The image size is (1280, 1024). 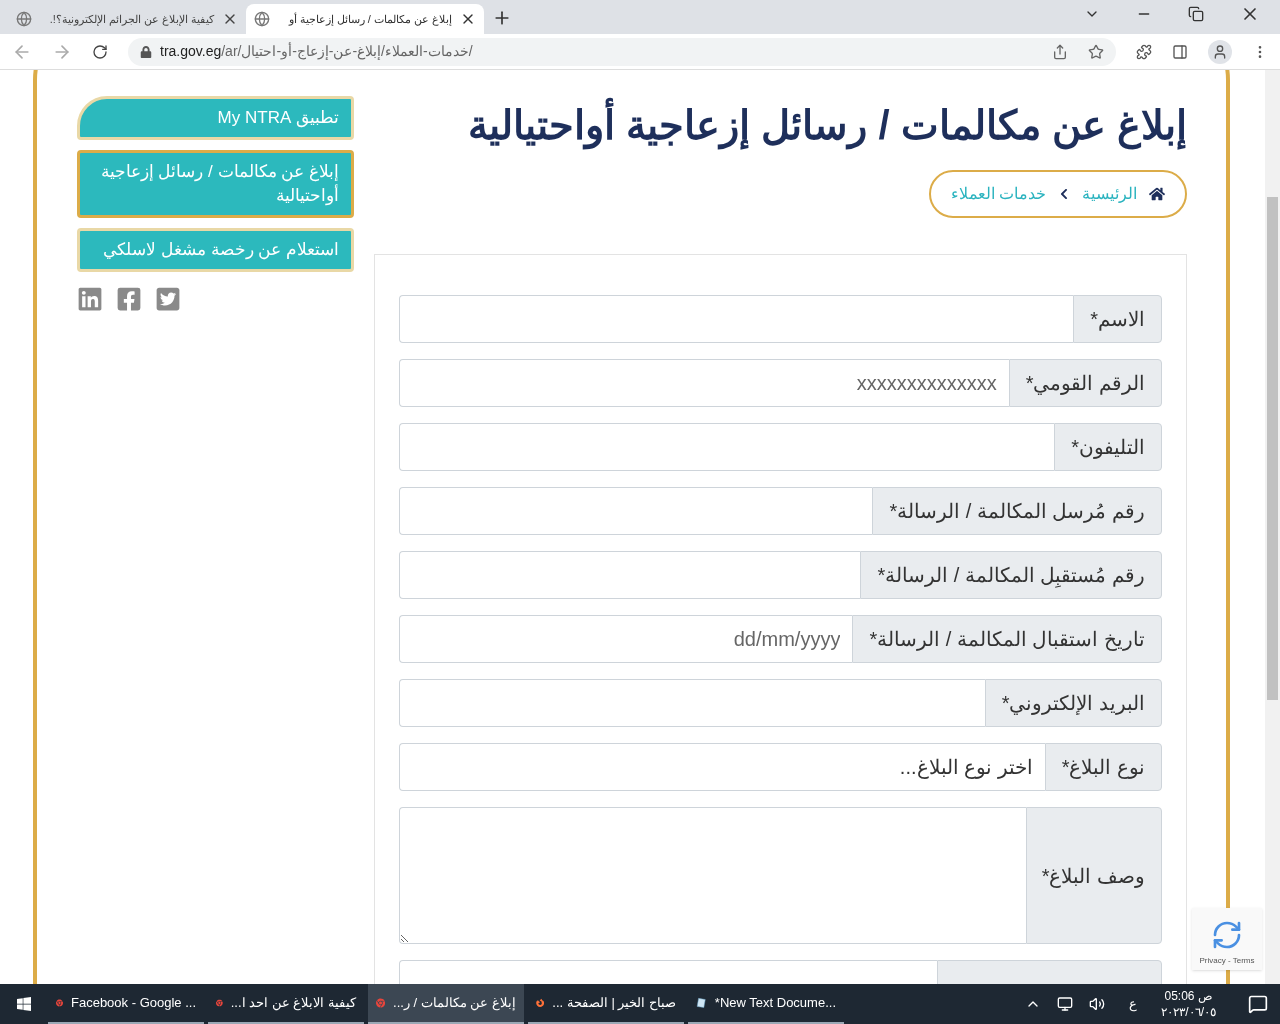 I want to click on clock-date: ٢٠٢٣/٠٦/٠٥, so click(x=1188, y=1012).